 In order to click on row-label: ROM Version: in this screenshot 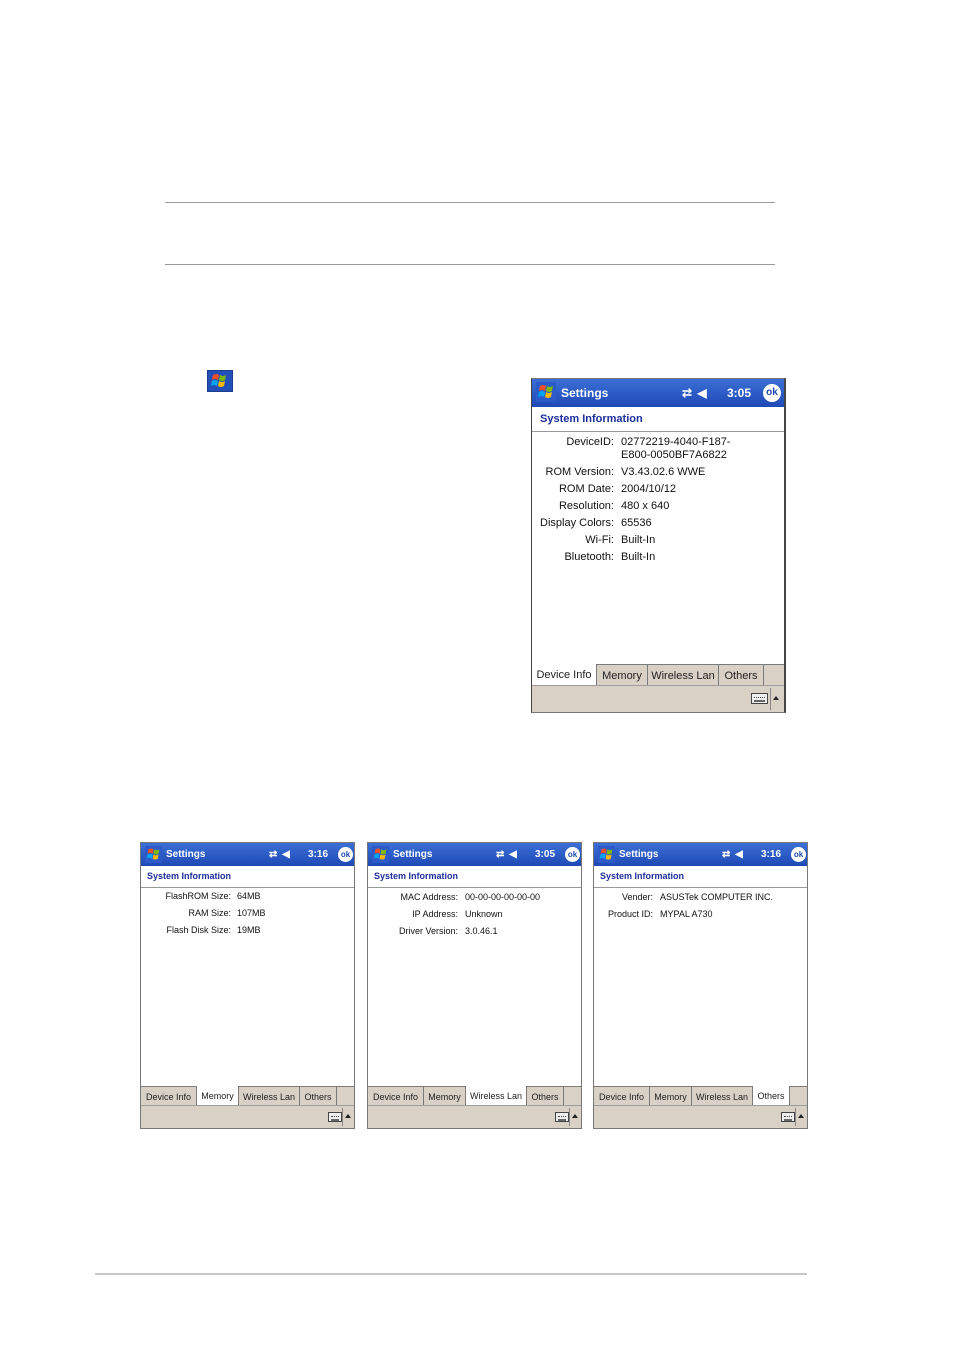, I will do `click(579, 472)`.